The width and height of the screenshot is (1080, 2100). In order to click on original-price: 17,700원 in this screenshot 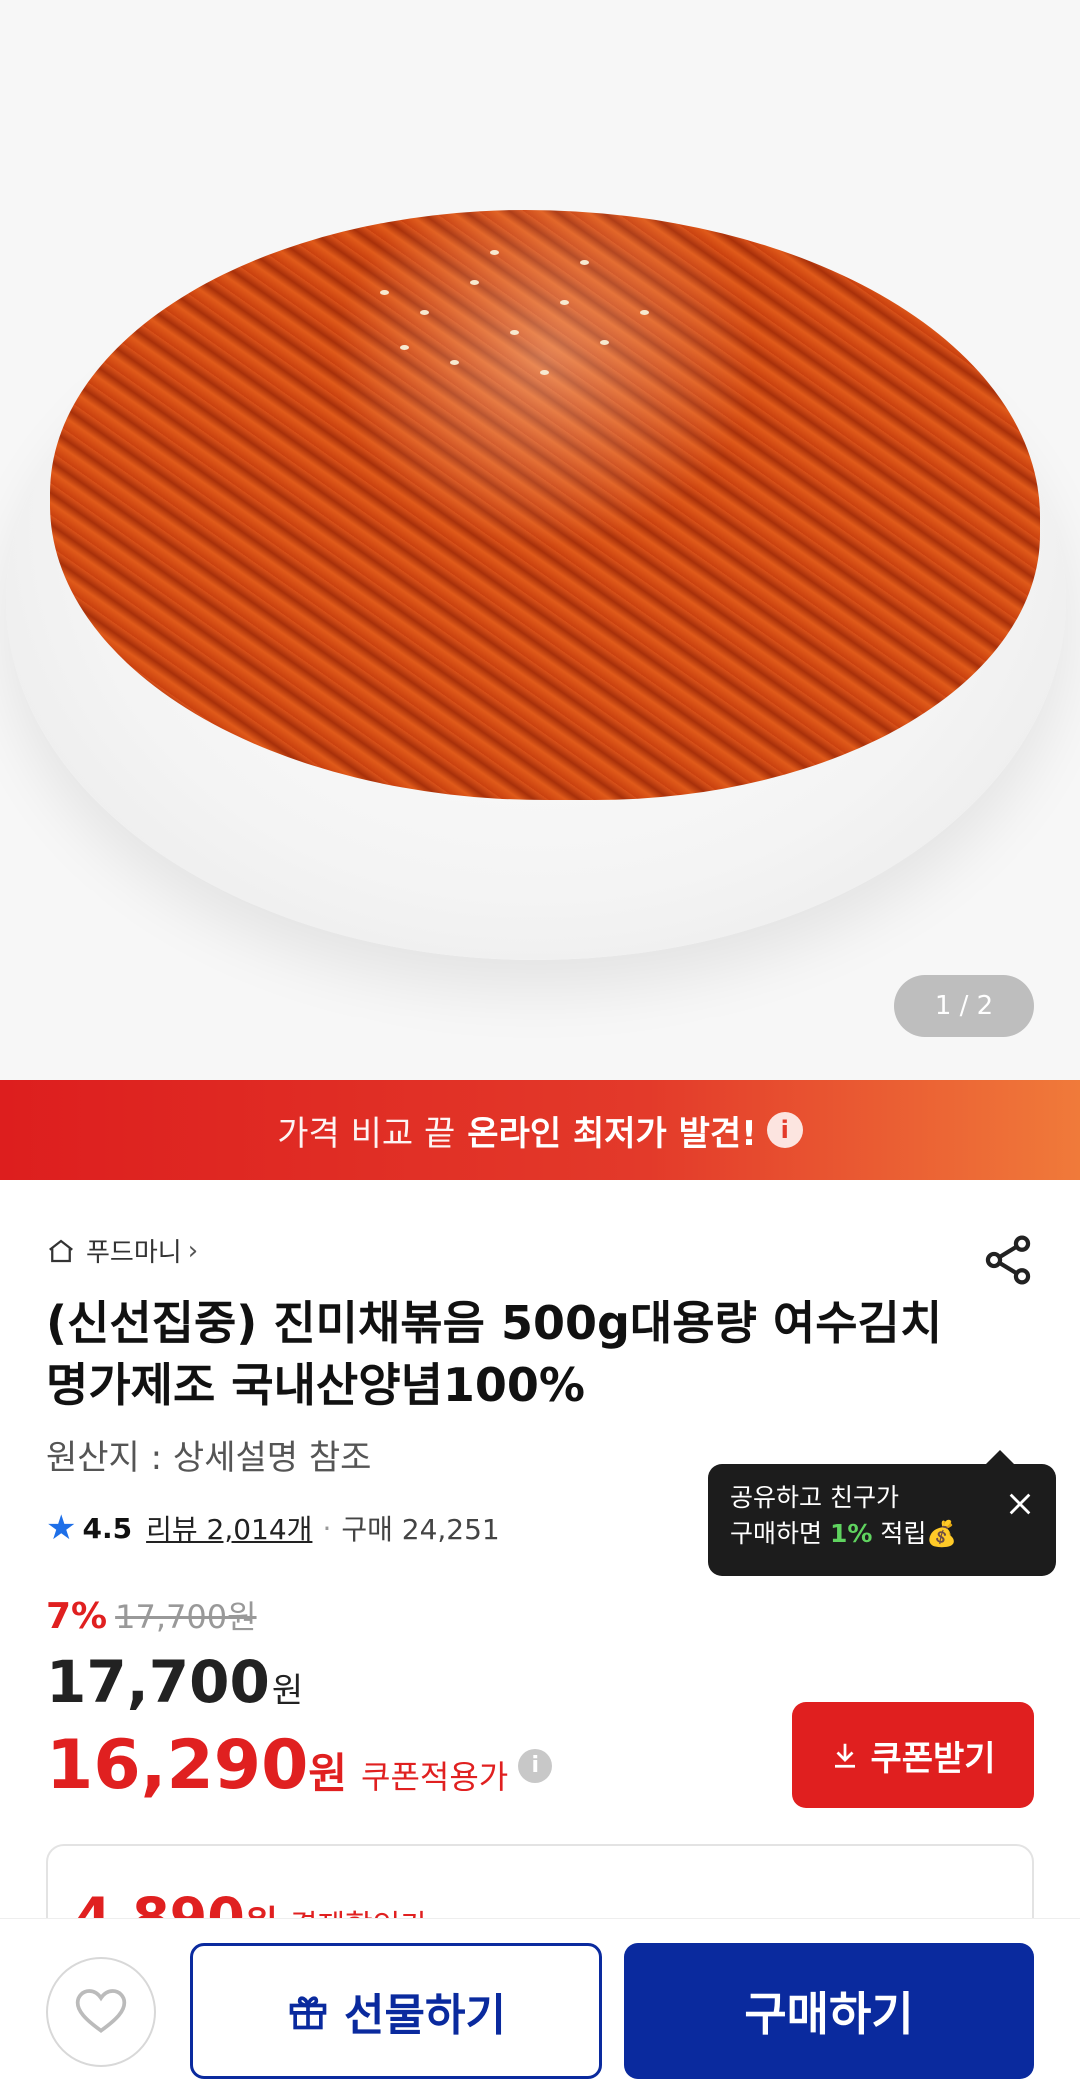, I will do `click(186, 1617)`.